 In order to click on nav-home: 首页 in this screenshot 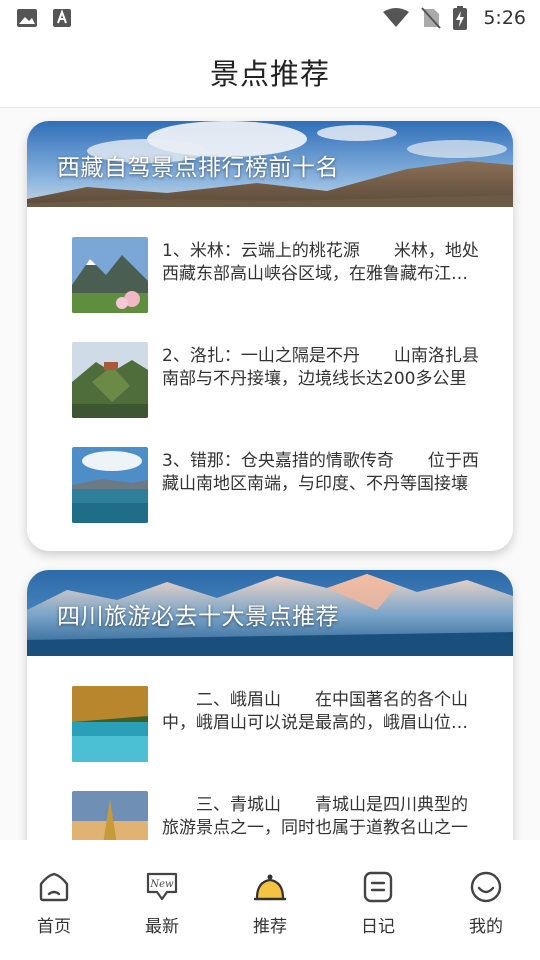, I will do `click(54, 900)`.